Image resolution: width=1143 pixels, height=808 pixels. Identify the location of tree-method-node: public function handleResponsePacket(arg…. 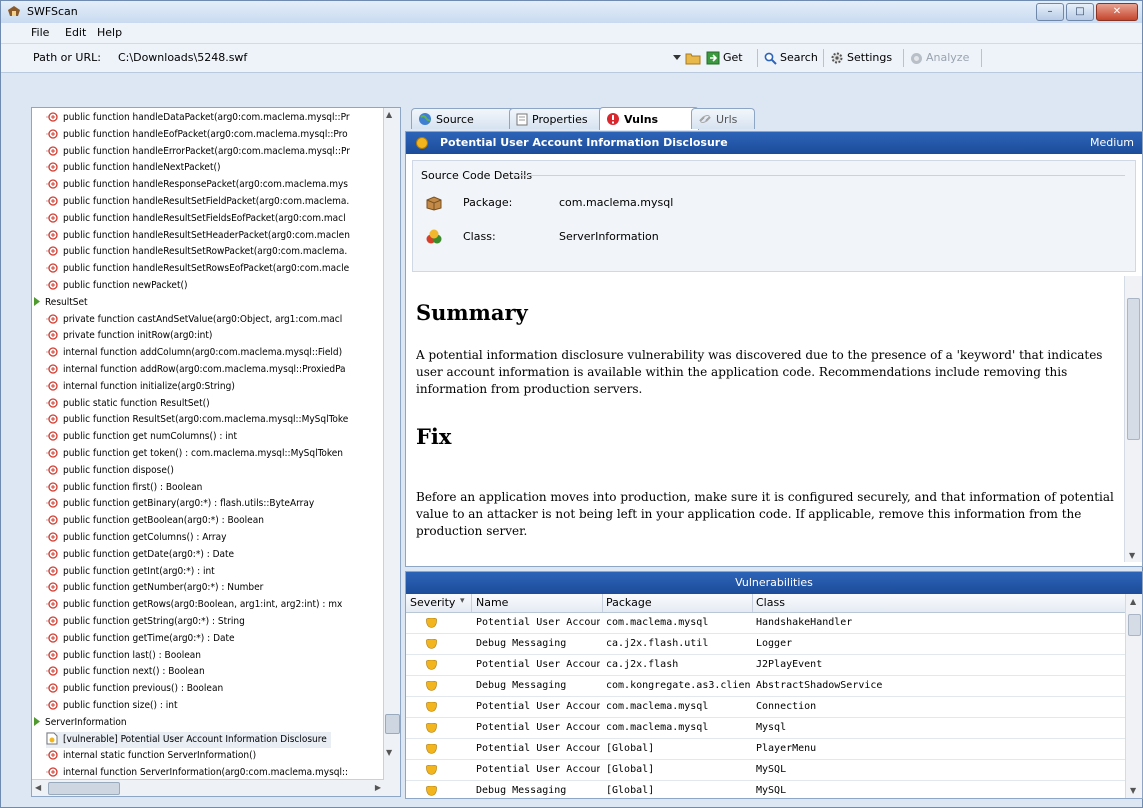
(197, 185).